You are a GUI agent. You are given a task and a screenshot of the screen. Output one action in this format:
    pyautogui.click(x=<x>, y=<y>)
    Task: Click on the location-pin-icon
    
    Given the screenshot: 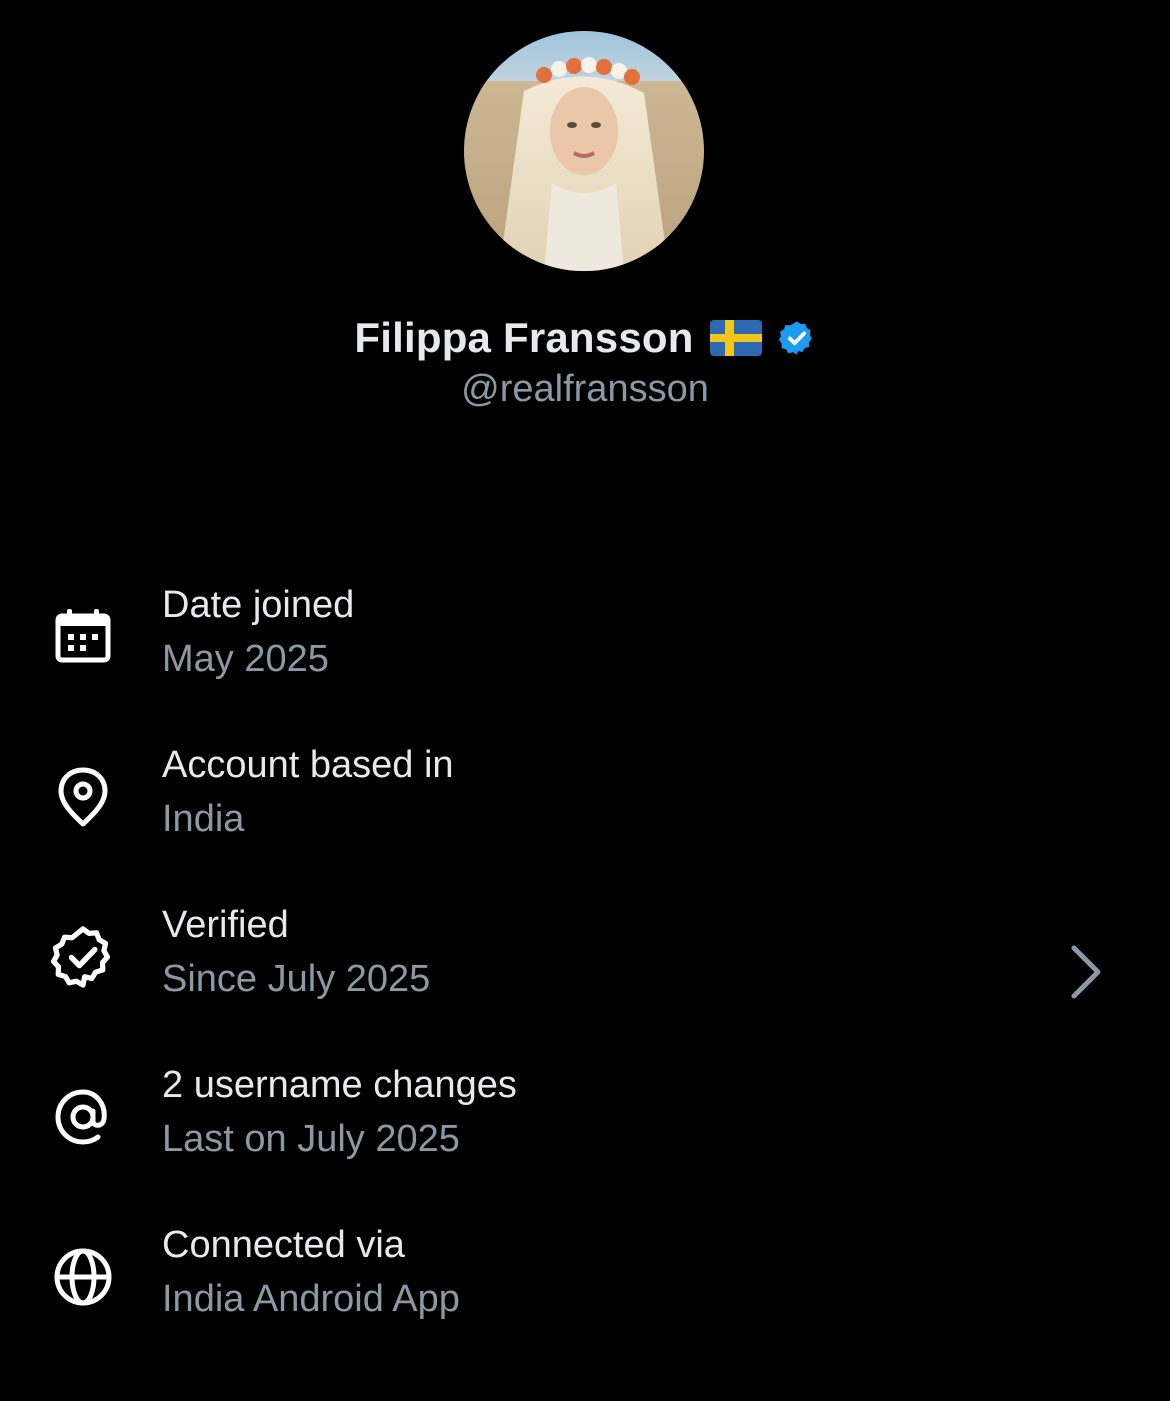 What is the action you would take?
    pyautogui.click(x=83, y=797)
    